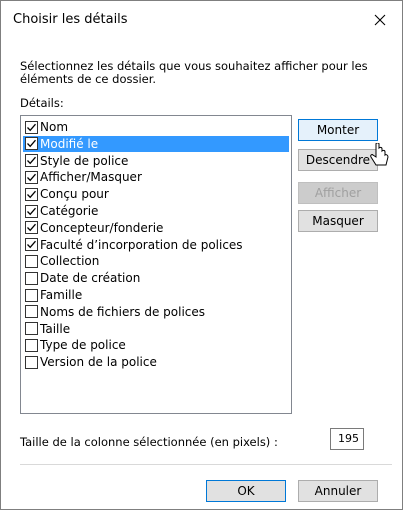 The height and width of the screenshot is (510, 403). Describe the element at coordinates (54, 127) in the screenshot. I see `list-item-label: Nom` at that location.